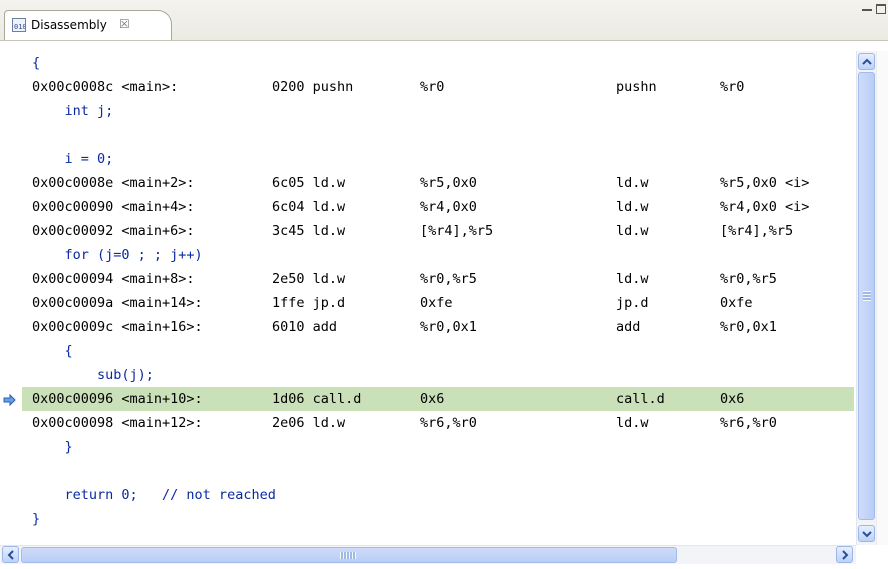 This screenshot has width=888, height=569. Describe the element at coordinates (113, 231) in the screenshot. I see `address: 0x00c00092 <main+6>:` at that location.